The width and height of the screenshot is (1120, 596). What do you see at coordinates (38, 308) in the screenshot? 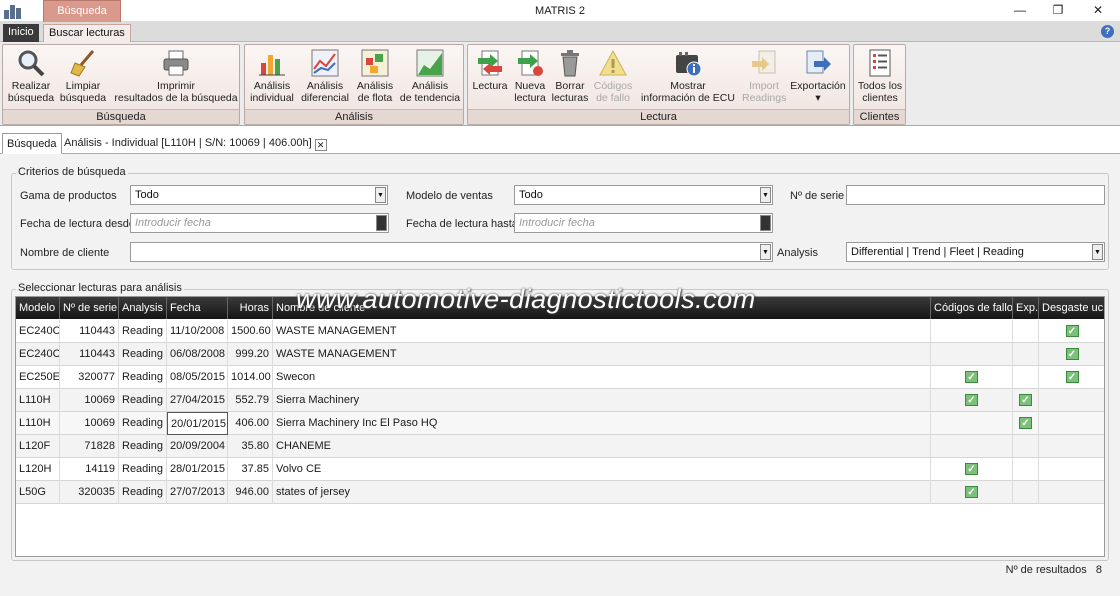
I see `col-modelo: Modelo` at bounding box center [38, 308].